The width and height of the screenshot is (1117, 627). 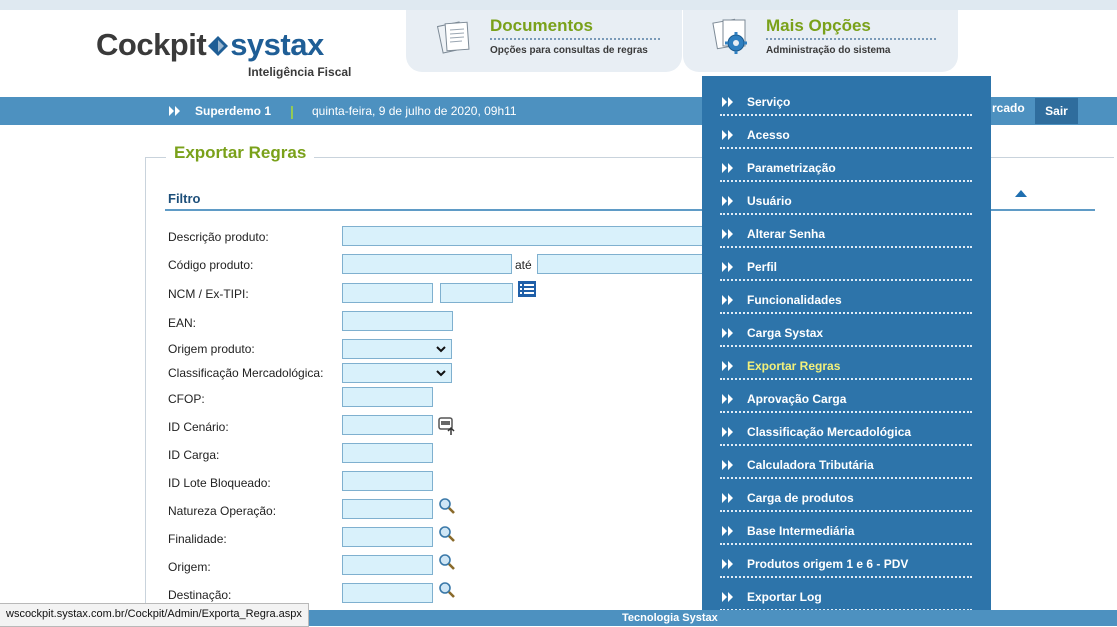 What do you see at coordinates (846, 200) in the screenshot?
I see `menu-item: Usuário` at bounding box center [846, 200].